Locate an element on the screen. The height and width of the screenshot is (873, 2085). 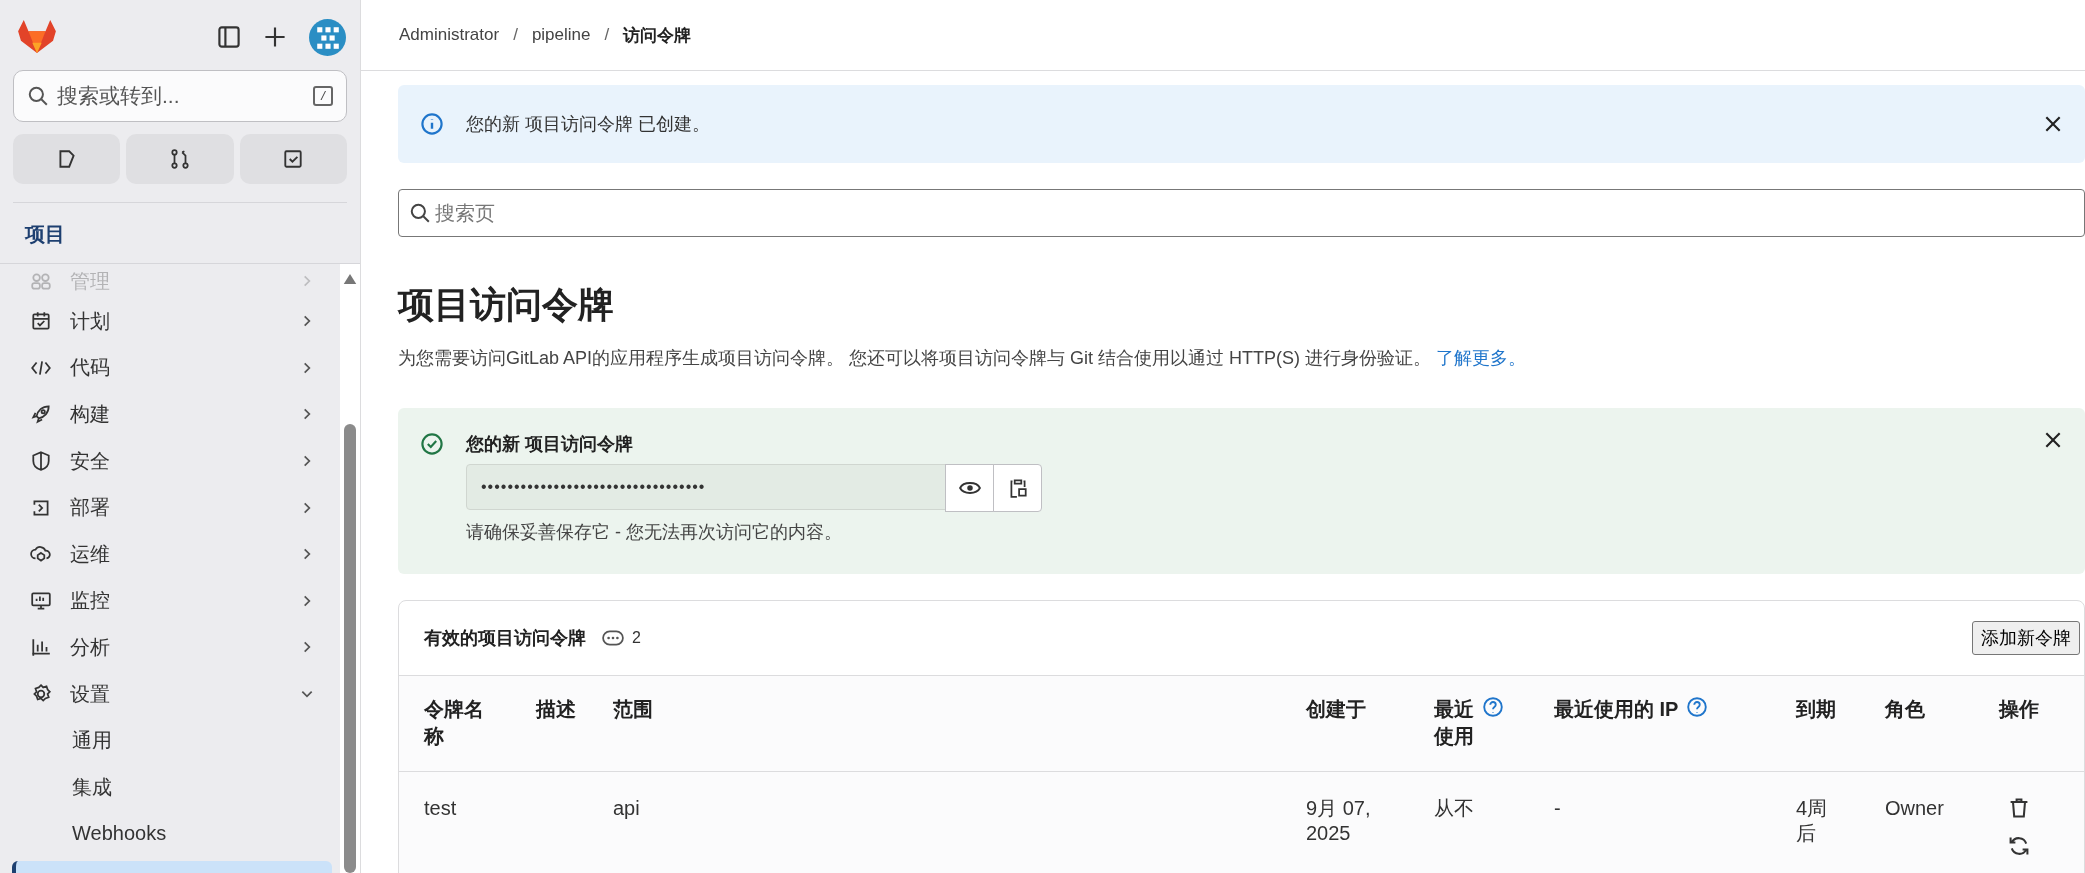
add-token-button: 添加新令牌 is located at coordinates (2026, 638).